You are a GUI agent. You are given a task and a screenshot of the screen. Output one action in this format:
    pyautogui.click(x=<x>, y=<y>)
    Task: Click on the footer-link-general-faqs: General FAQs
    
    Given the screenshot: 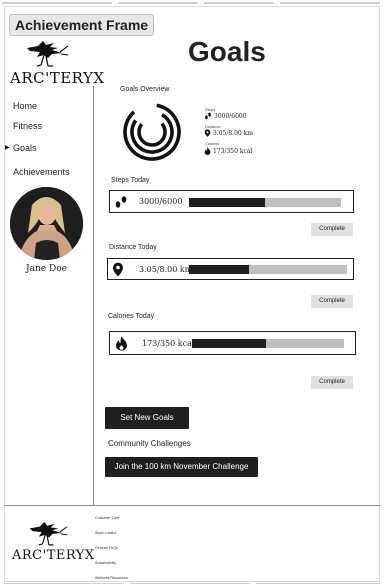 What is the action you would take?
    pyautogui.click(x=106, y=548)
    